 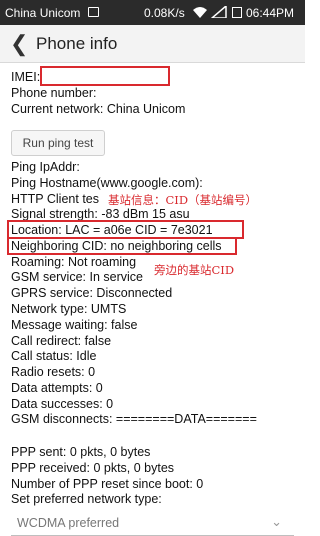 I want to click on call-redirect: Call redirect: false, so click(x=61, y=341).